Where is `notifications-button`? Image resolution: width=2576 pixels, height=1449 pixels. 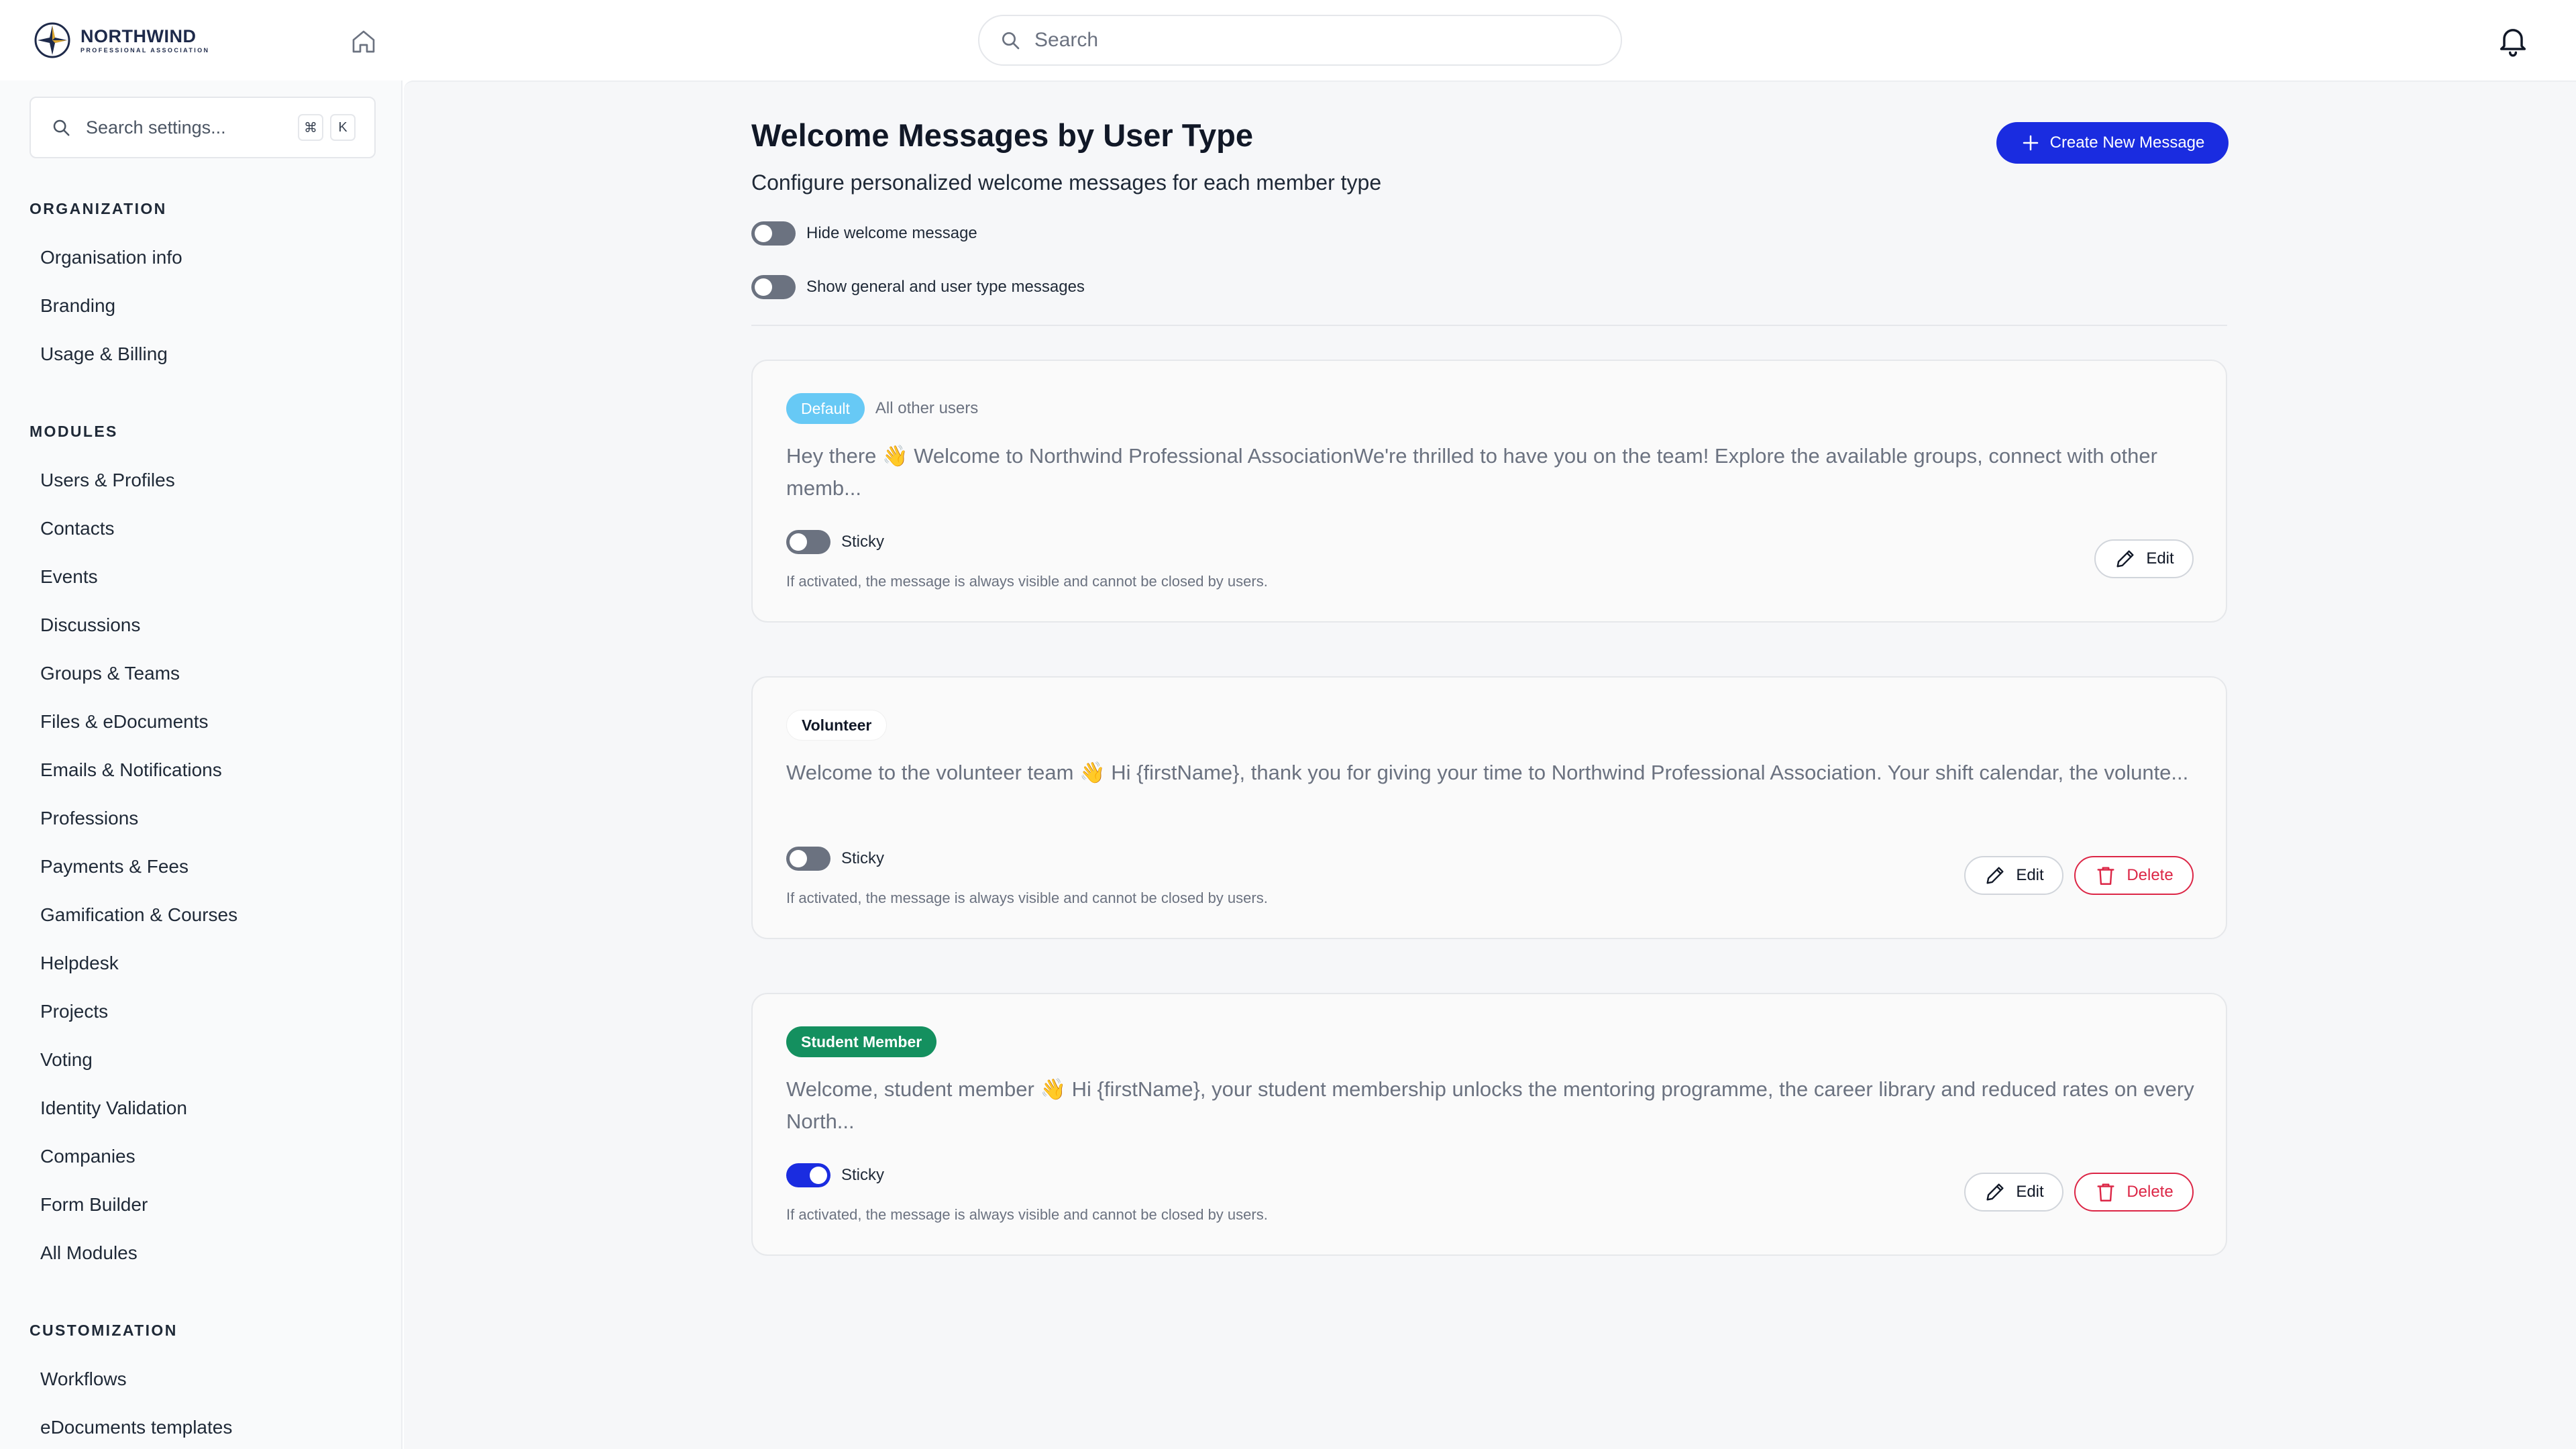
notifications-button is located at coordinates (2513, 40).